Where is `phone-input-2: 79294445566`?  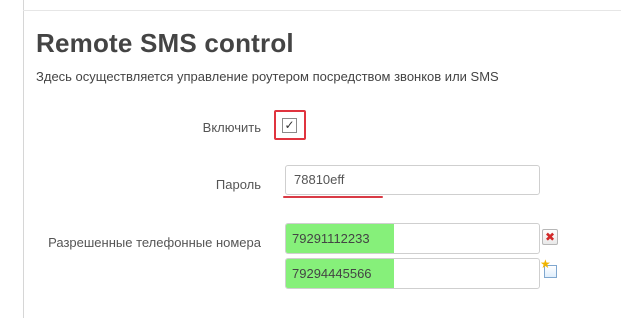
phone-input-2: 79294445566 is located at coordinates (412, 273).